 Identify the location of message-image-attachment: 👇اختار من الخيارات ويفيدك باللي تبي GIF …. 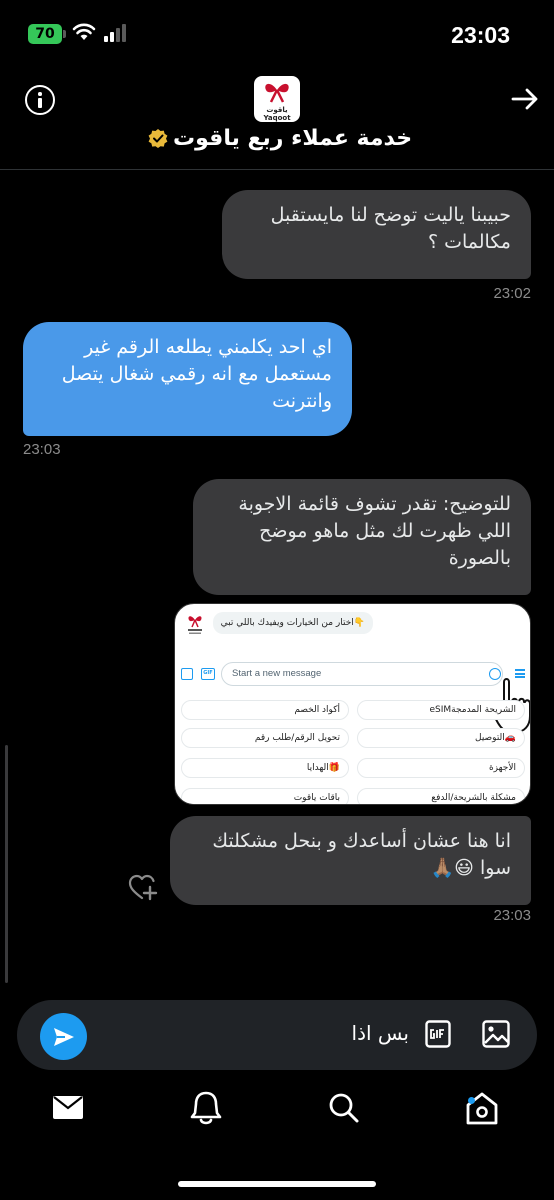
(352, 704).